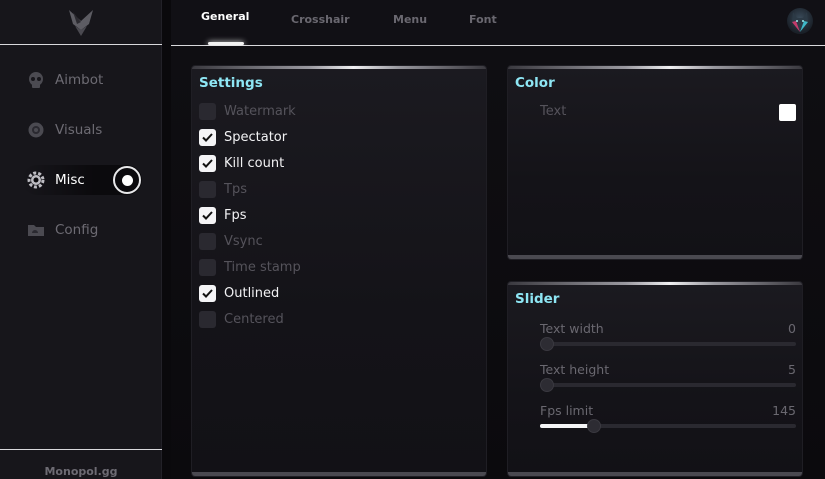 This screenshot has width=825, height=479. What do you see at coordinates (567, 410) in the screenshot?
I see `slider-label: Fps limit` at bounding box center [567, 410].